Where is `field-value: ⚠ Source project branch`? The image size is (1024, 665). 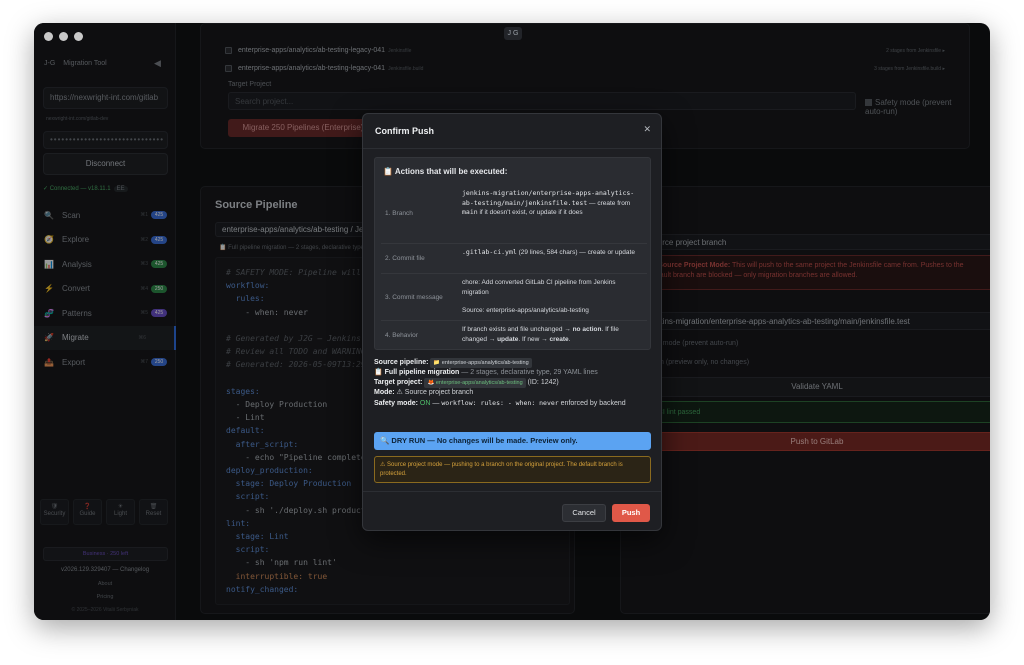
field-value: ⚠ Source project branch is located at coordinates (434, 392).